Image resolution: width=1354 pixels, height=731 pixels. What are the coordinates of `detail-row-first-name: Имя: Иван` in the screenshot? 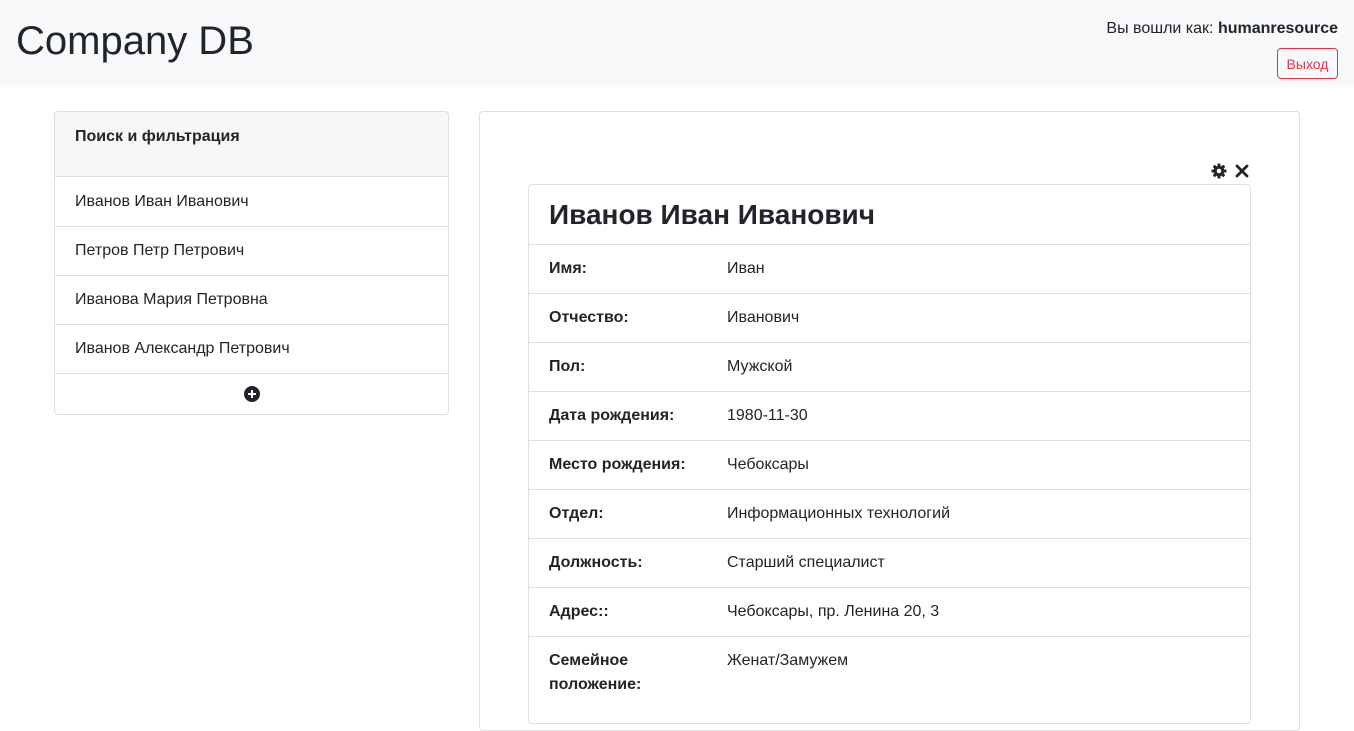 It's located at (889, 268).